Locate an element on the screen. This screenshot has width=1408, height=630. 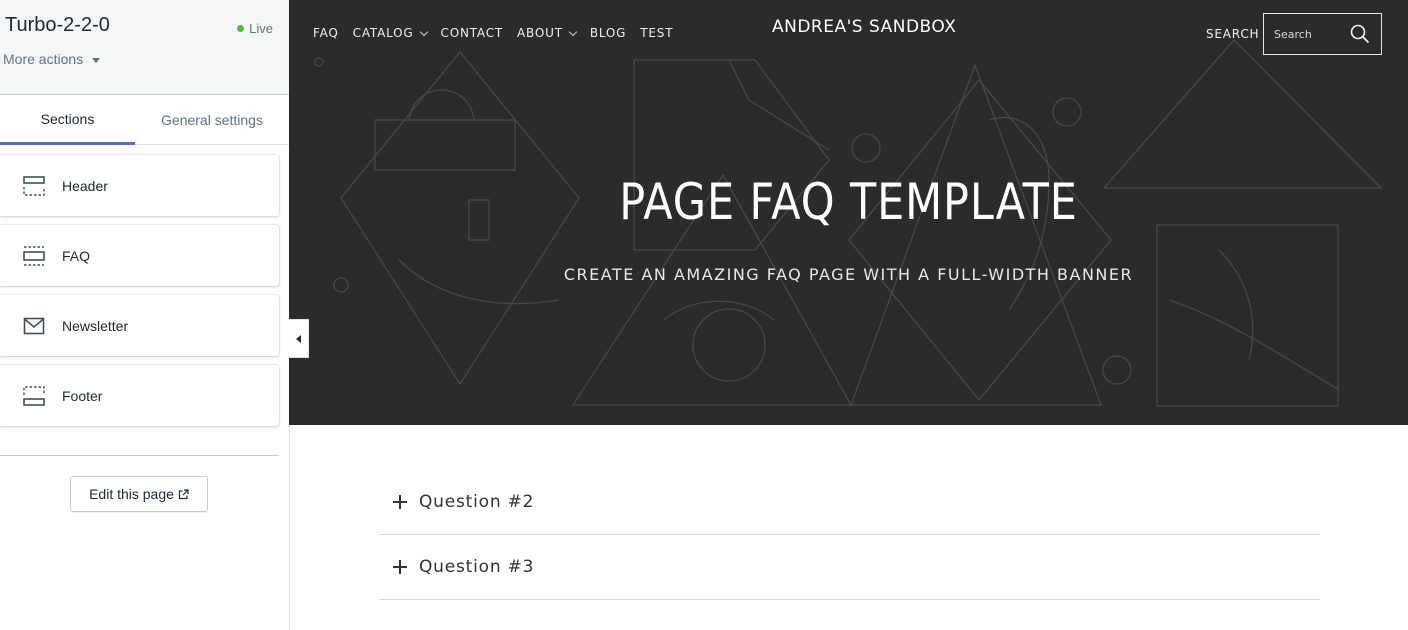
section-item-label: FAQ is located at coordinates (76, 255).